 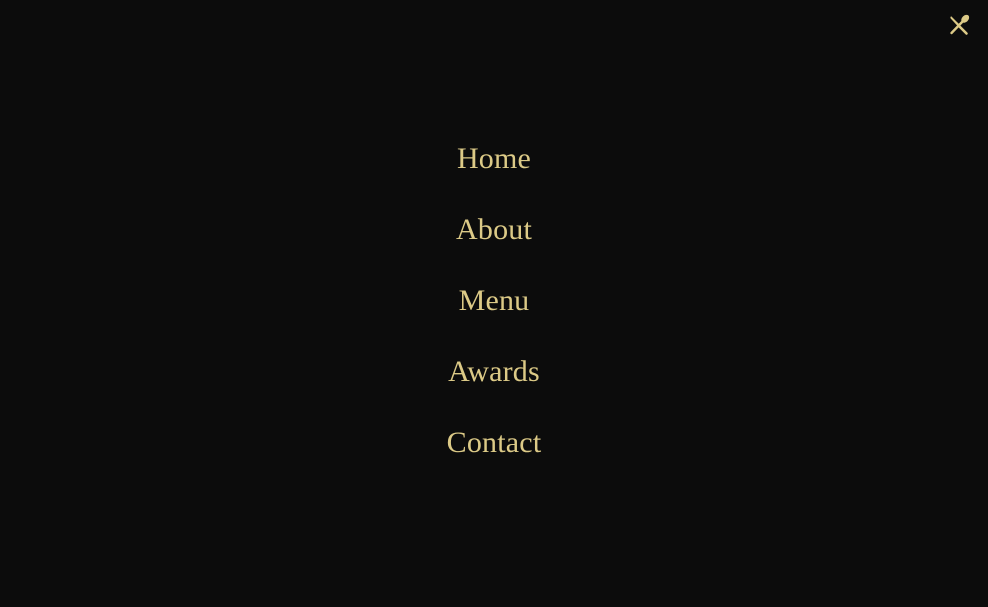 What do you see at coordinates (494, 159) in the screenshot?
I see `nav-link-home: Home` at bounding box center [494, 159].